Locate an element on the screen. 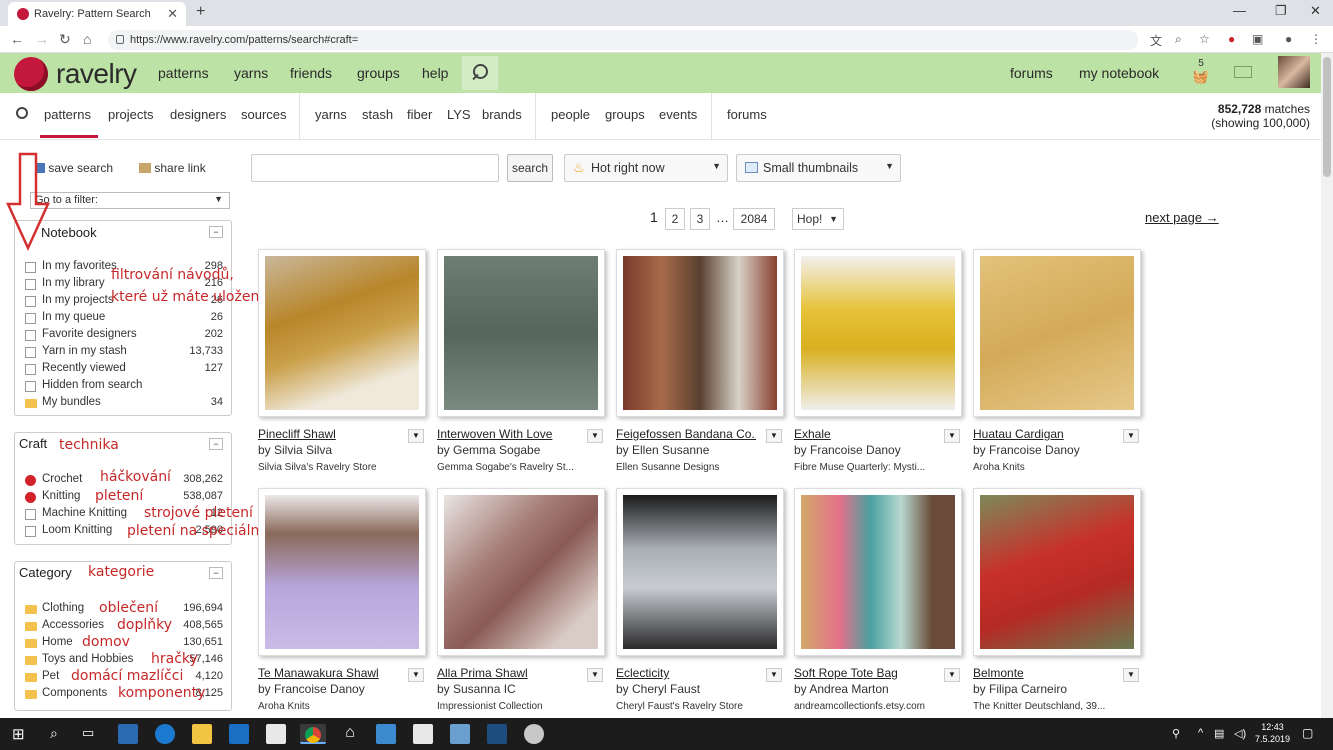  search-icon: ⌕ is located at coordinates (54, 733).